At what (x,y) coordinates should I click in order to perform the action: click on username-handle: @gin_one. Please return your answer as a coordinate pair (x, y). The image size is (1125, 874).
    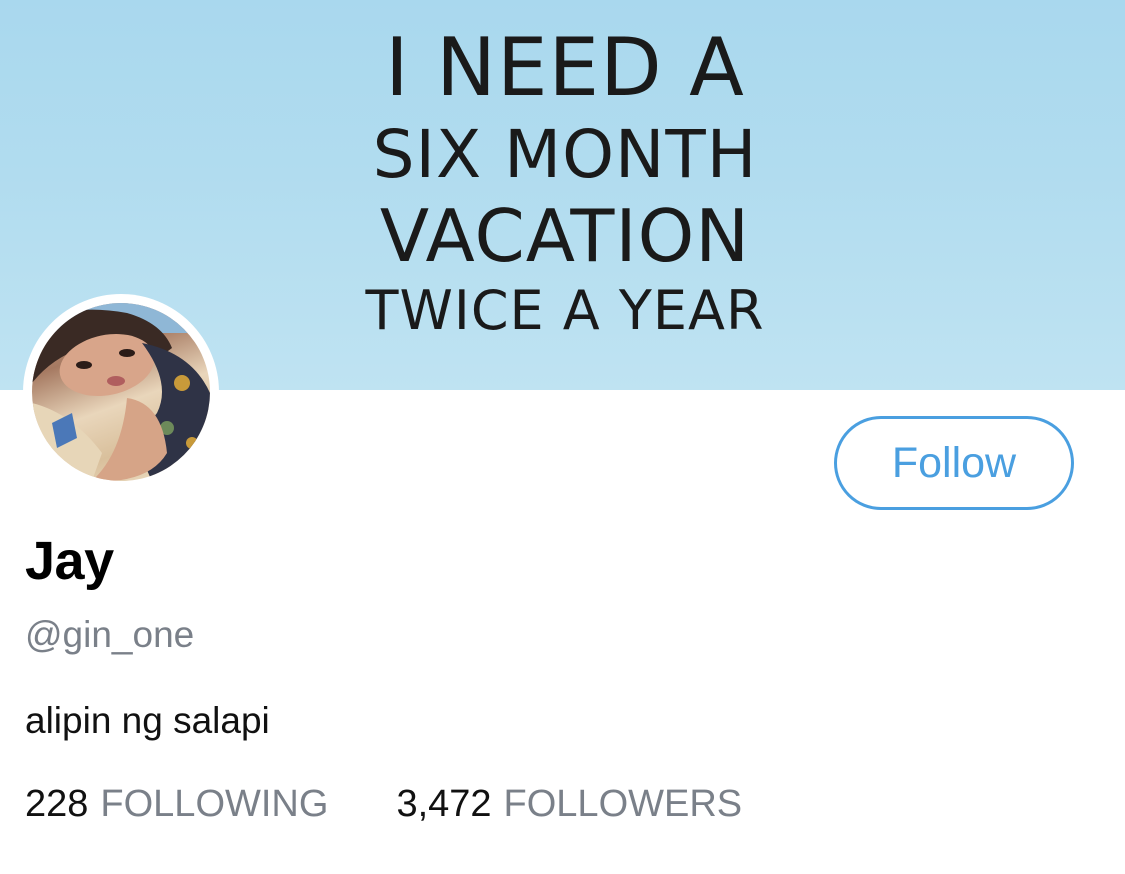
    Looking at the image, I should click on (110, 634).